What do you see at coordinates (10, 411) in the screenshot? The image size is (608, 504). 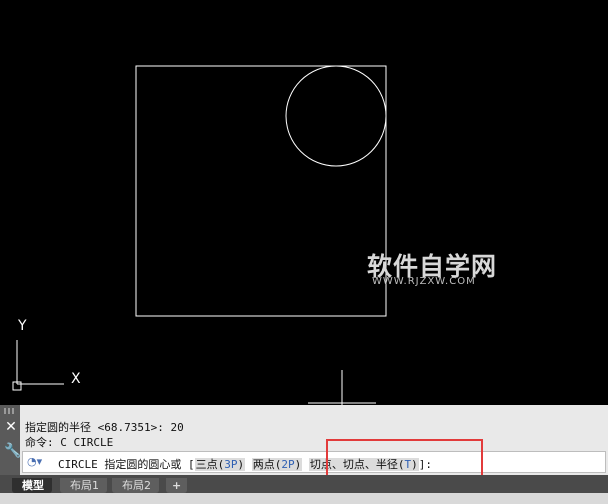 I see `grip-handle-icon` at bounding box center [10, 411].